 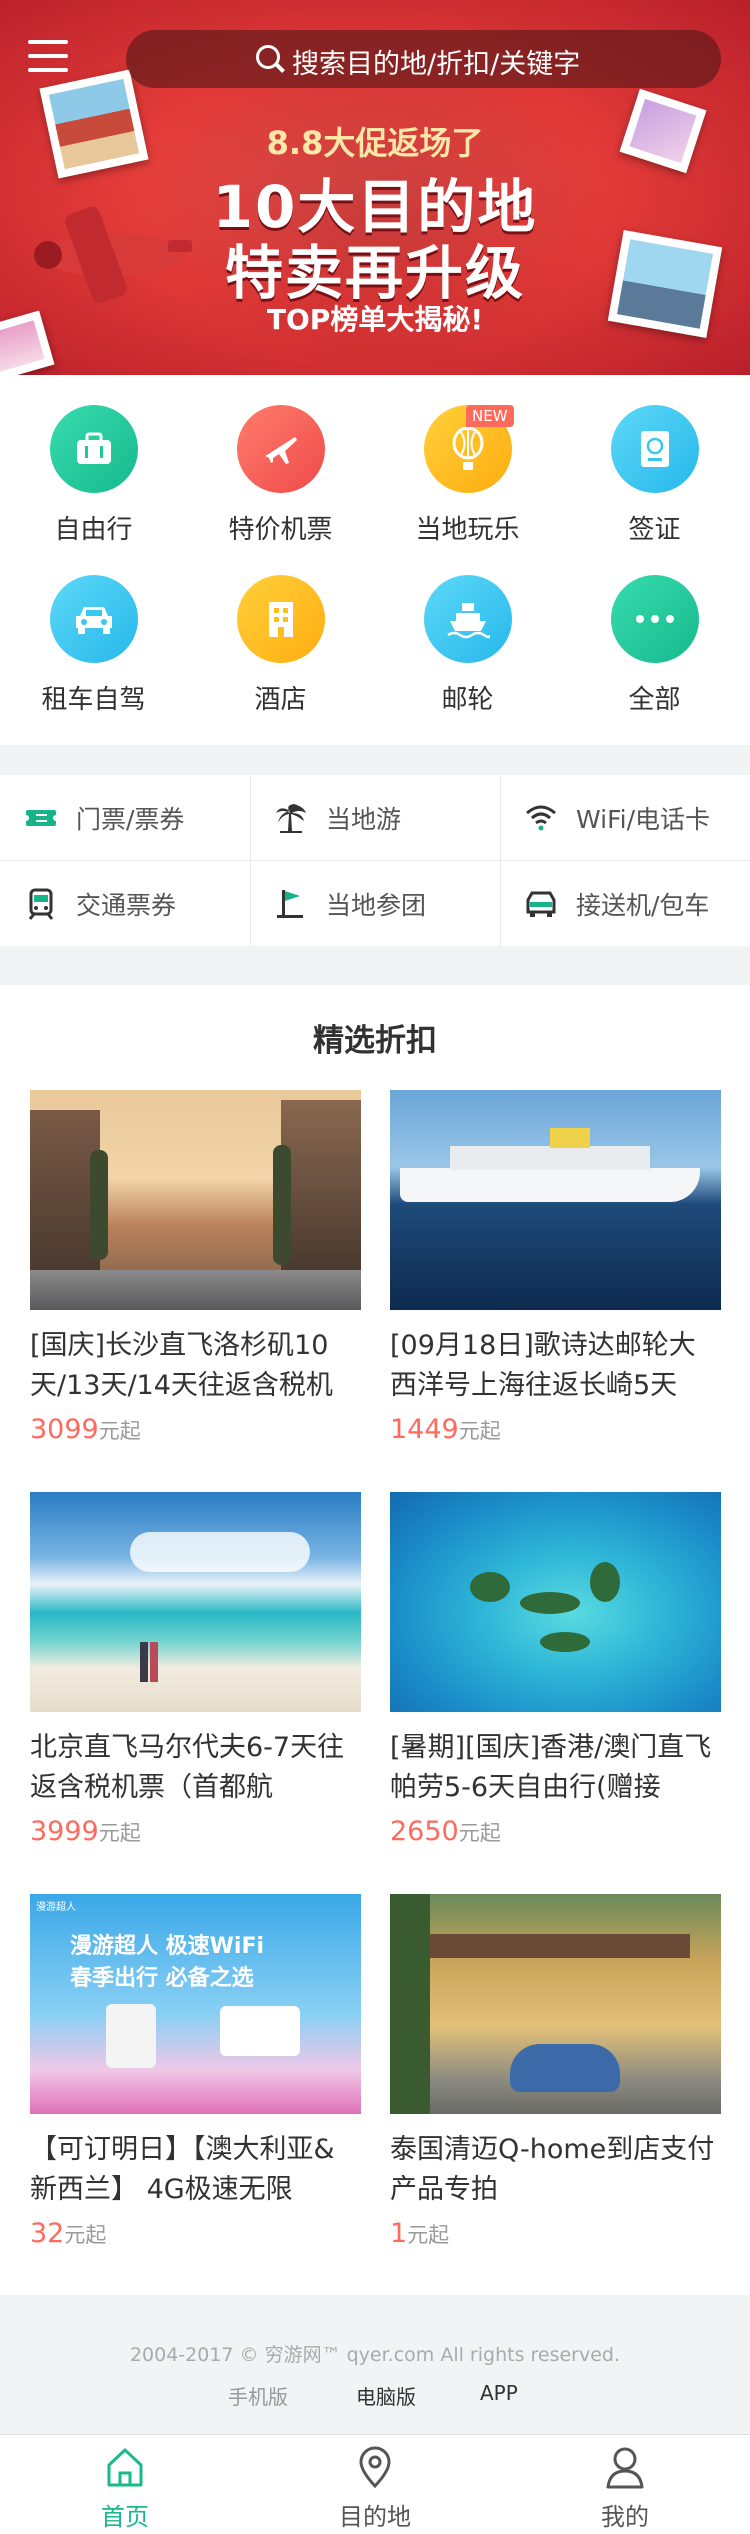 I want to click on deal-card: 泰国清迈Q-home到店支付产品专拍 1元起, so click(x=555, y=2071).